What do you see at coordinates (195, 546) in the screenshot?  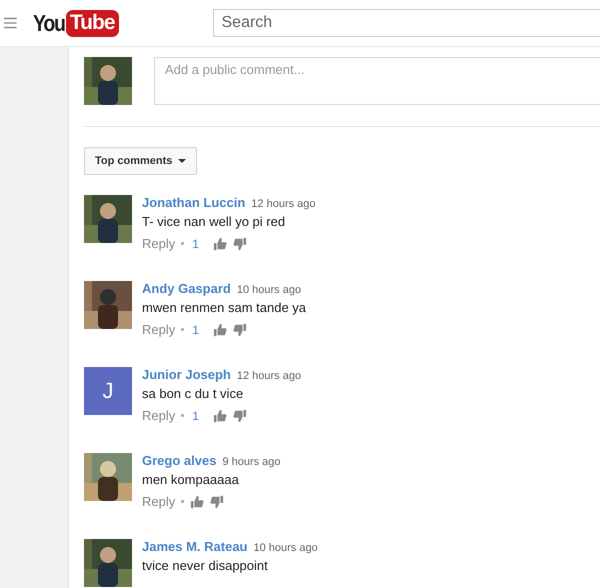 I see `author-link: James M. Rateau` at bounding box center [195, 546].